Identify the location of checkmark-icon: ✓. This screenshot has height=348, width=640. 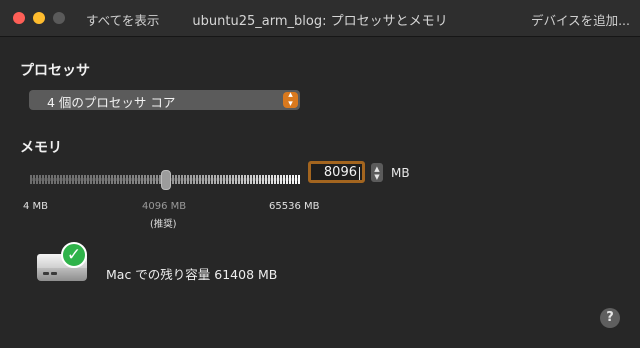
(74, 255).